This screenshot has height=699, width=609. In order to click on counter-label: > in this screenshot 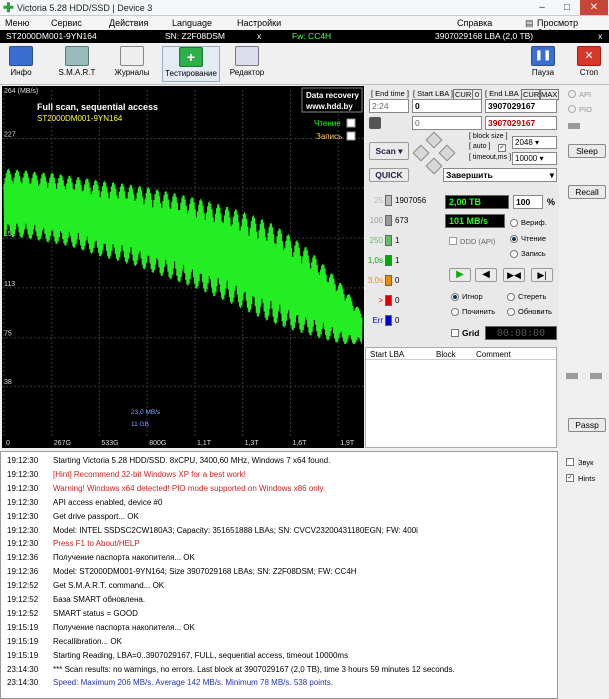, I will do `click(380, 300)`.